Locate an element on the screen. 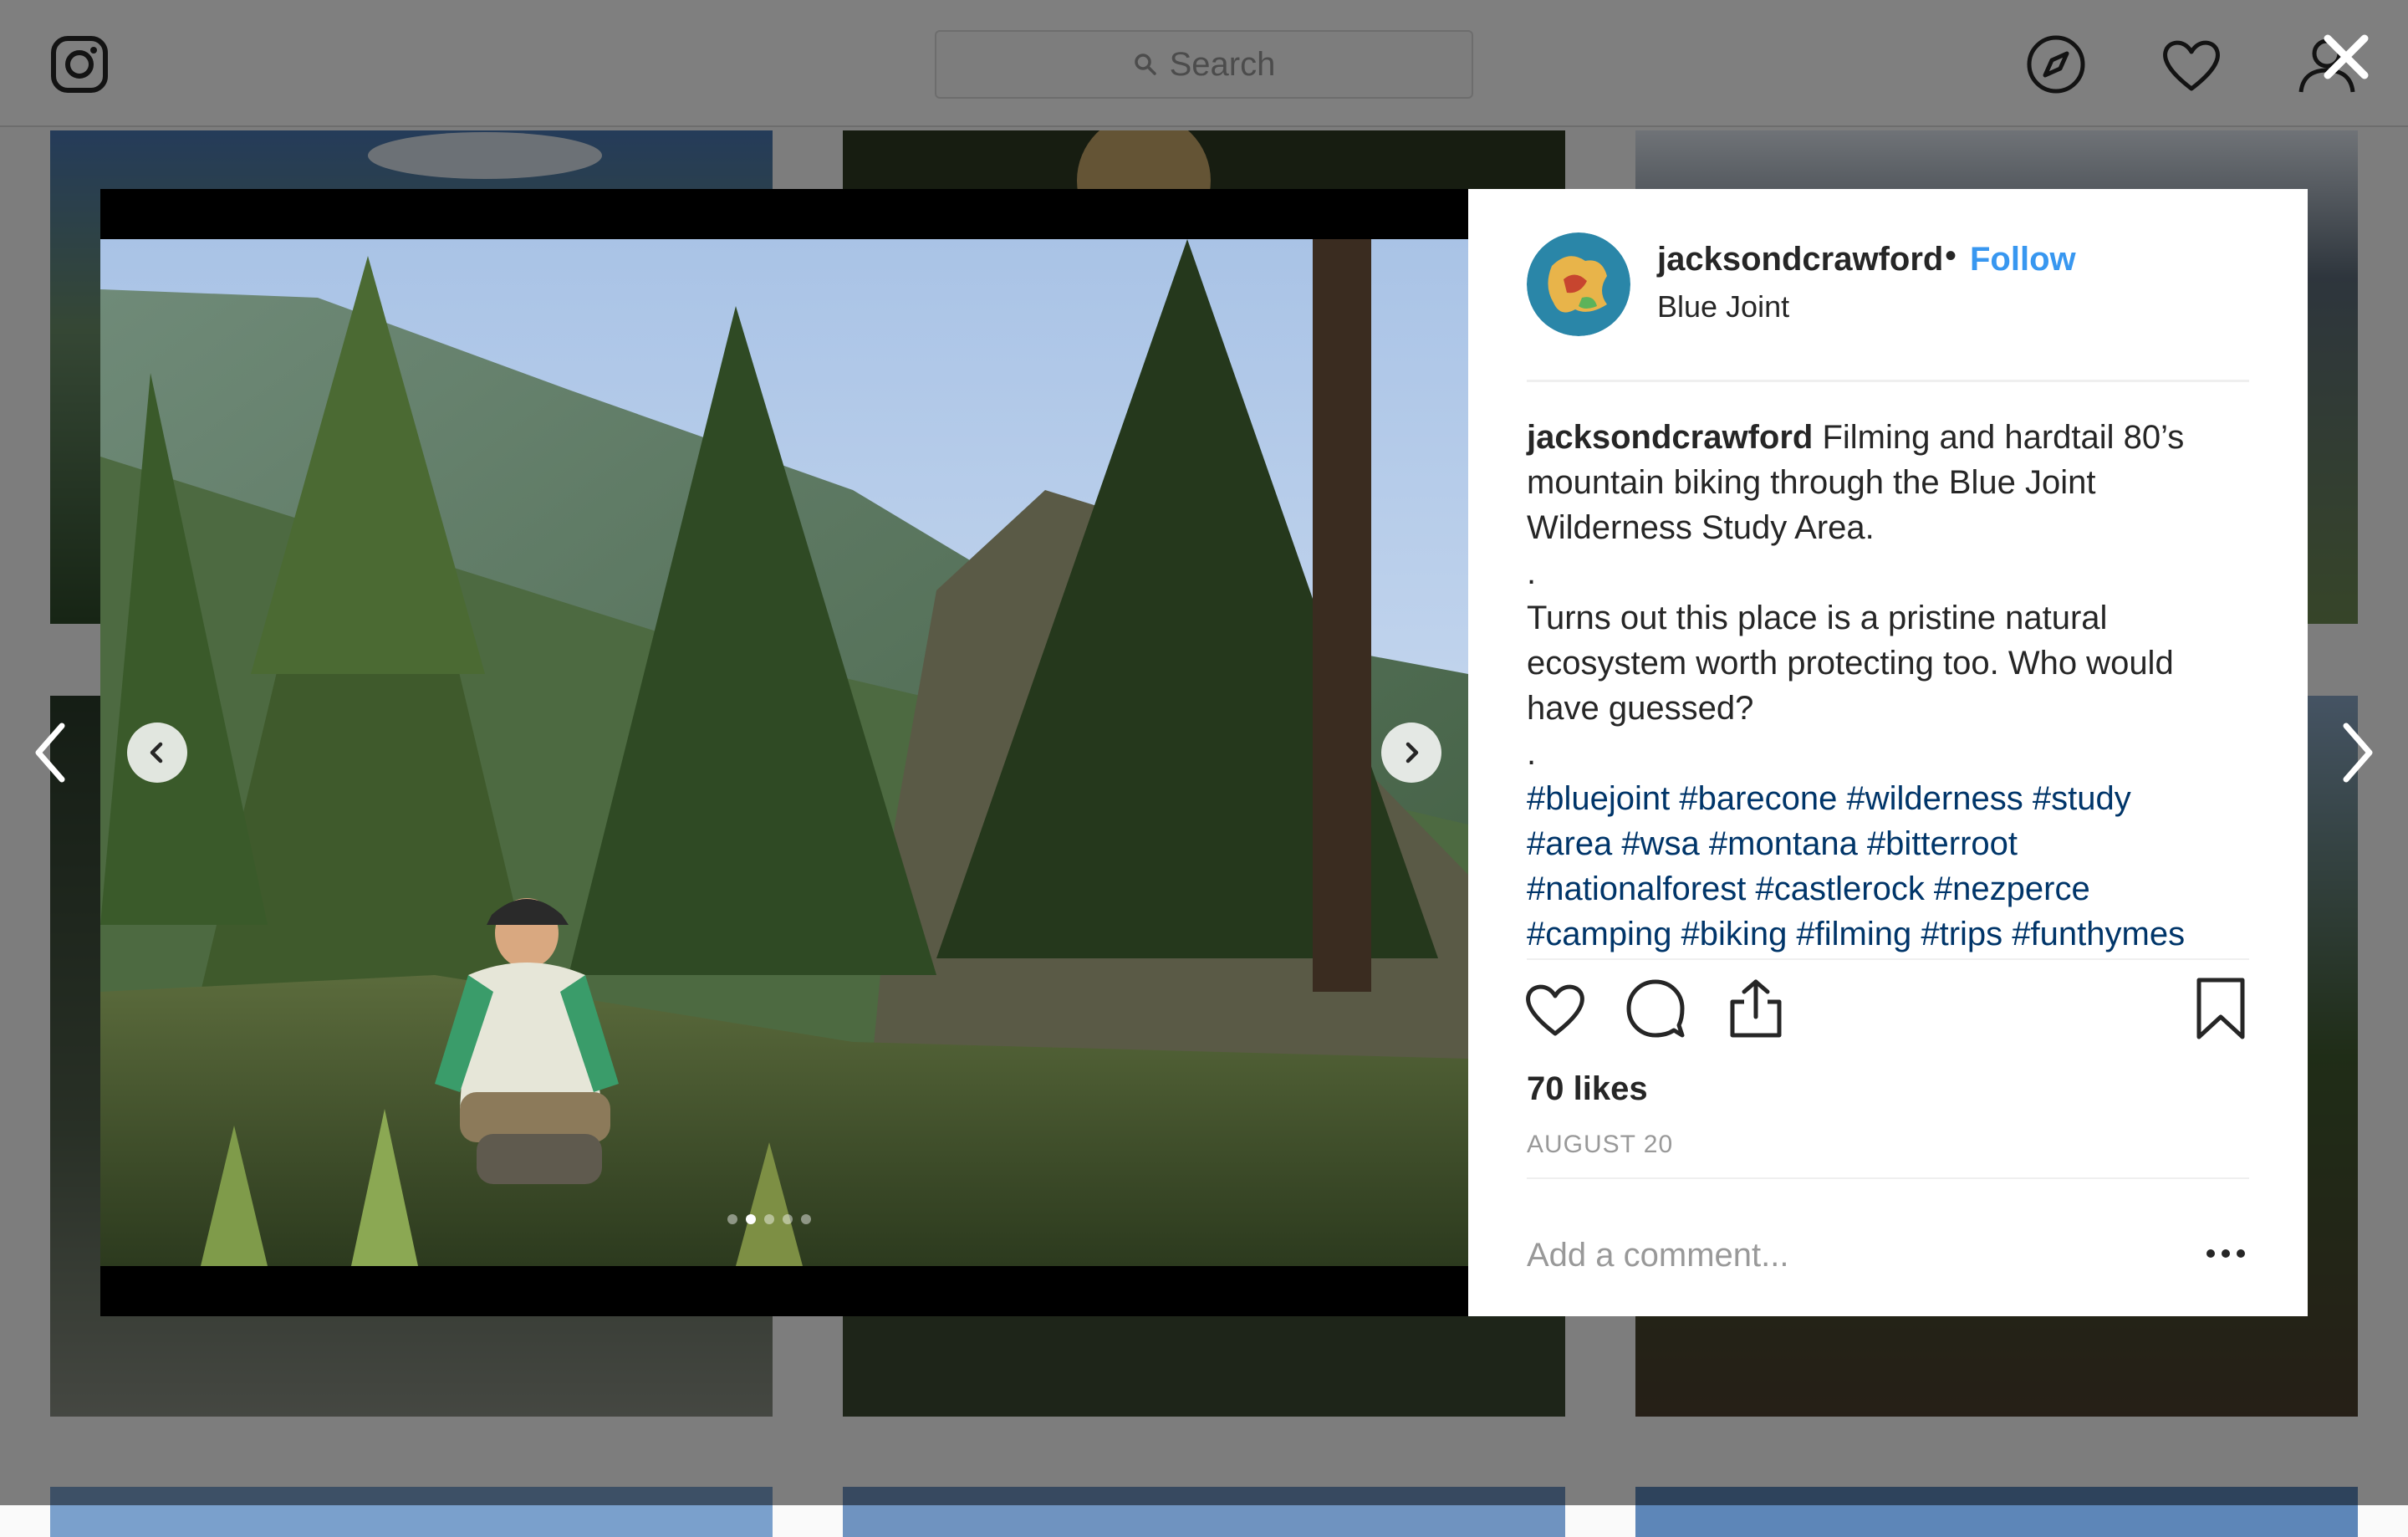 This screenshot has width=2408, height=1537. chevron-right-icon is located at coordinates (1413, 752).